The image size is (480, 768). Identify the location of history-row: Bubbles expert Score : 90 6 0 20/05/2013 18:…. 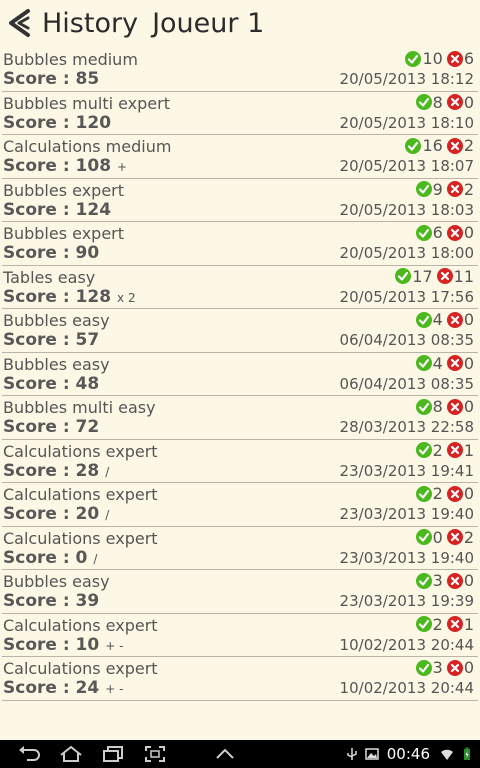
(240, 244).